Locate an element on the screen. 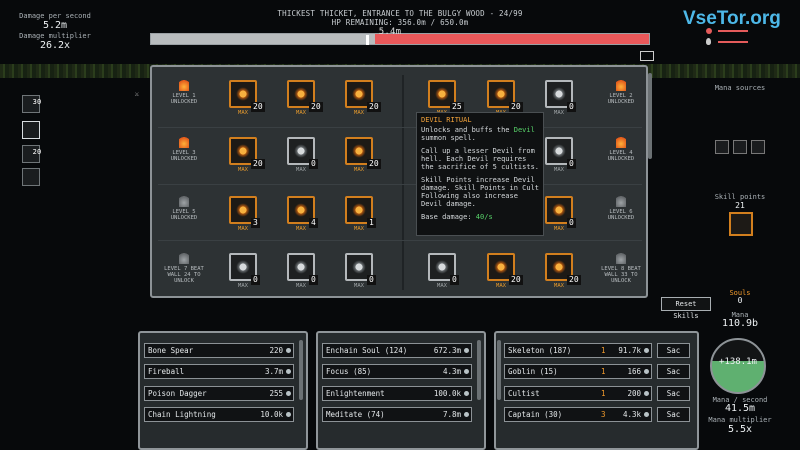  level-3-label: LEVEL 3 UNLOCKED is located at coordinates (184, 156).